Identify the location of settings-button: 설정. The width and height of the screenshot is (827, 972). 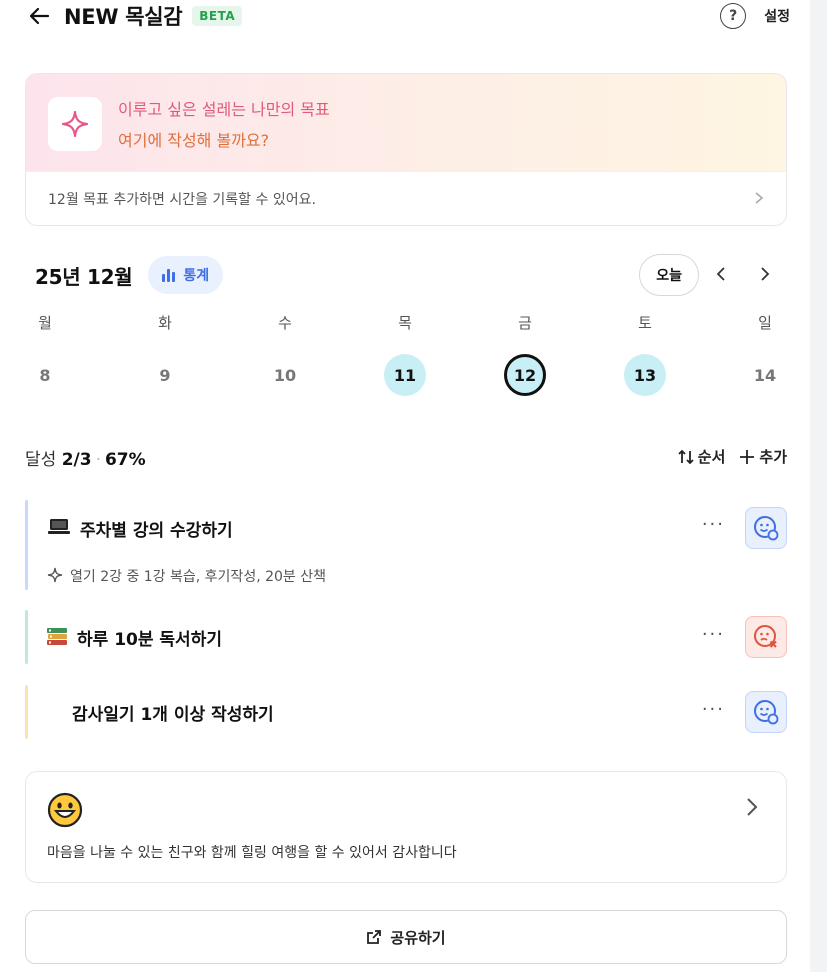
(777, 16).